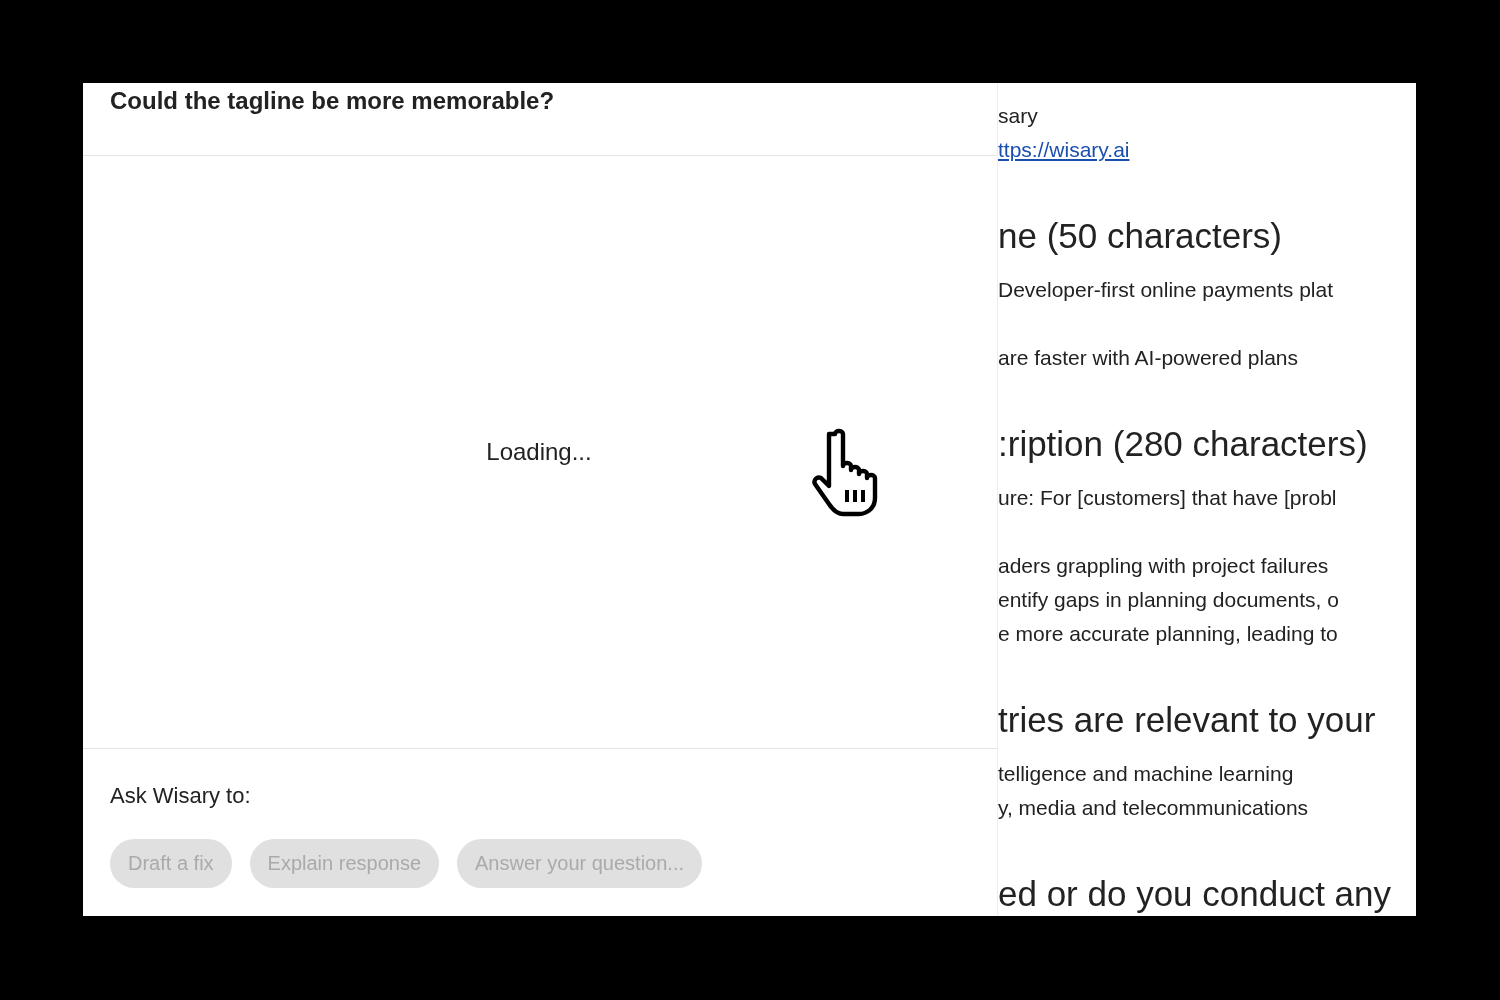  I want to click on body-text: Developer-first online payments plat, so click(1166, 290).